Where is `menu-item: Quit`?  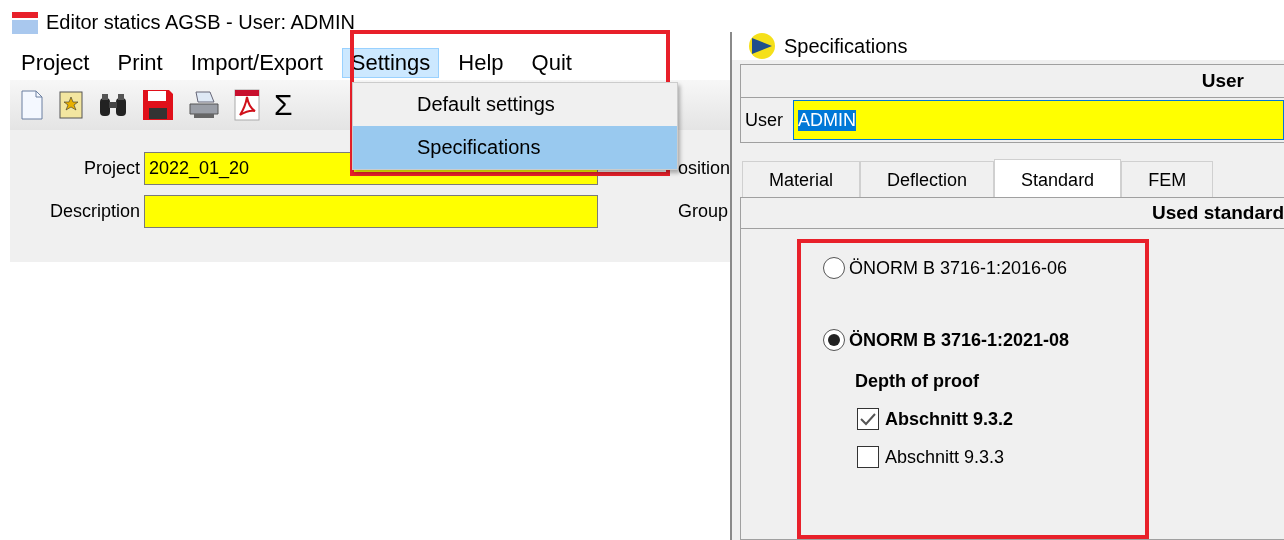 menu-item: Quit is located at coordinates (551, 62).